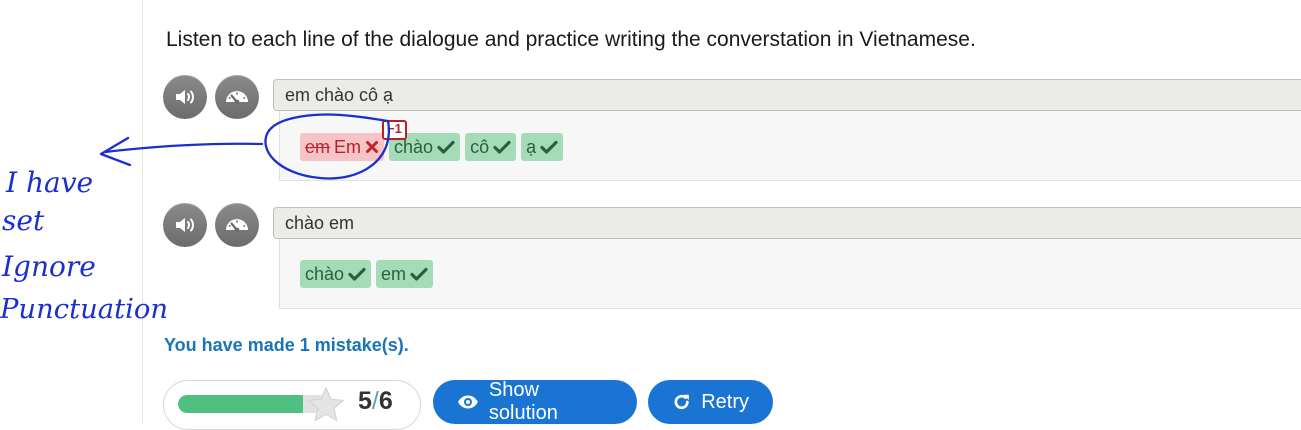 The width and height of the screenshot is (1301, 430). What do you see at coordinates (48, 266) in the screenshot?
I see `handwritten-line-3: Ignore` at bounding box center [48, 266].